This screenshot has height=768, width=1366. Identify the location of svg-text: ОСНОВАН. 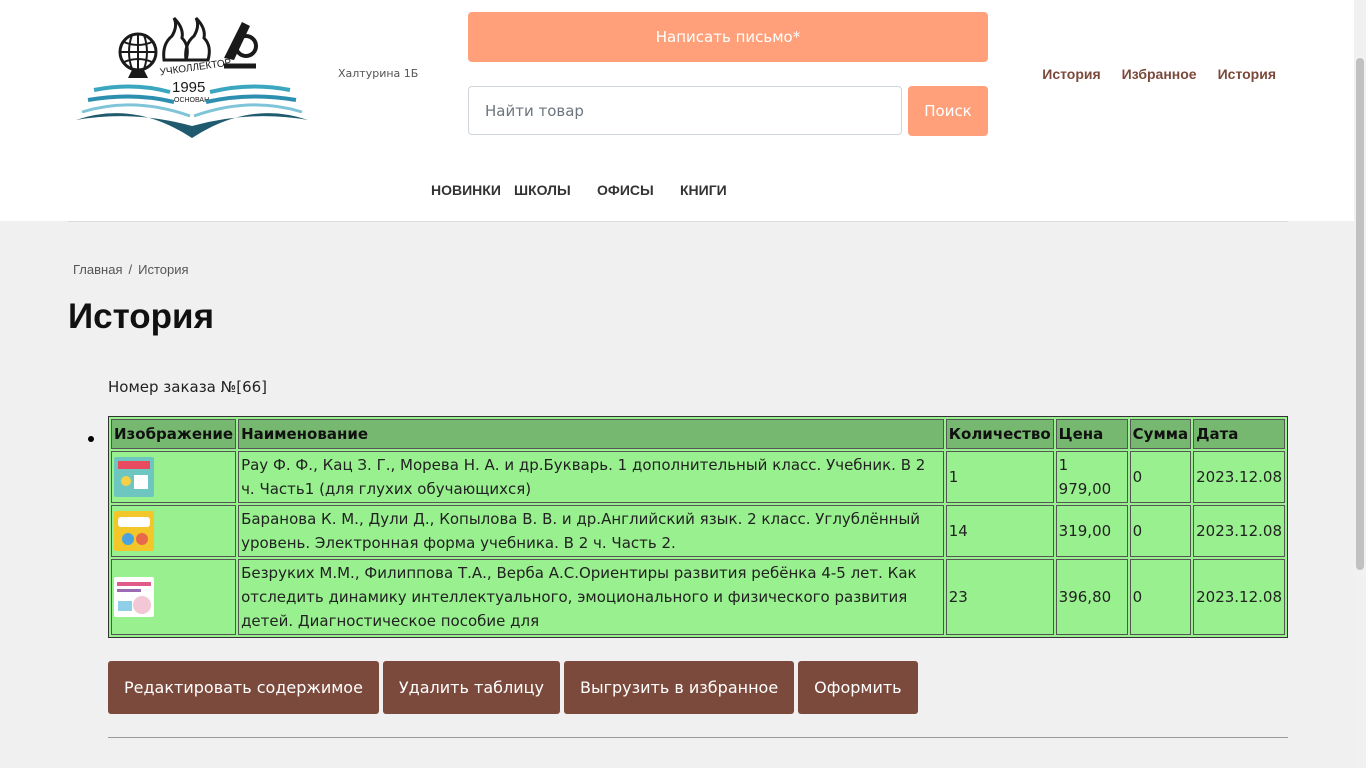
(191, 100).